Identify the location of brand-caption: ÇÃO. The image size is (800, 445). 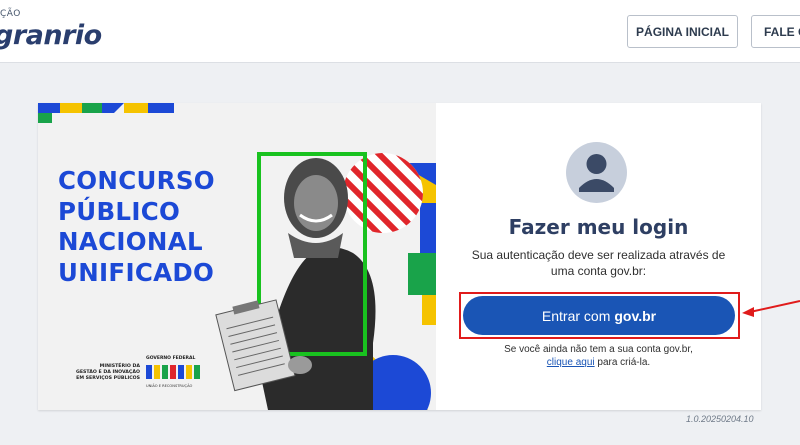
(10, 14).